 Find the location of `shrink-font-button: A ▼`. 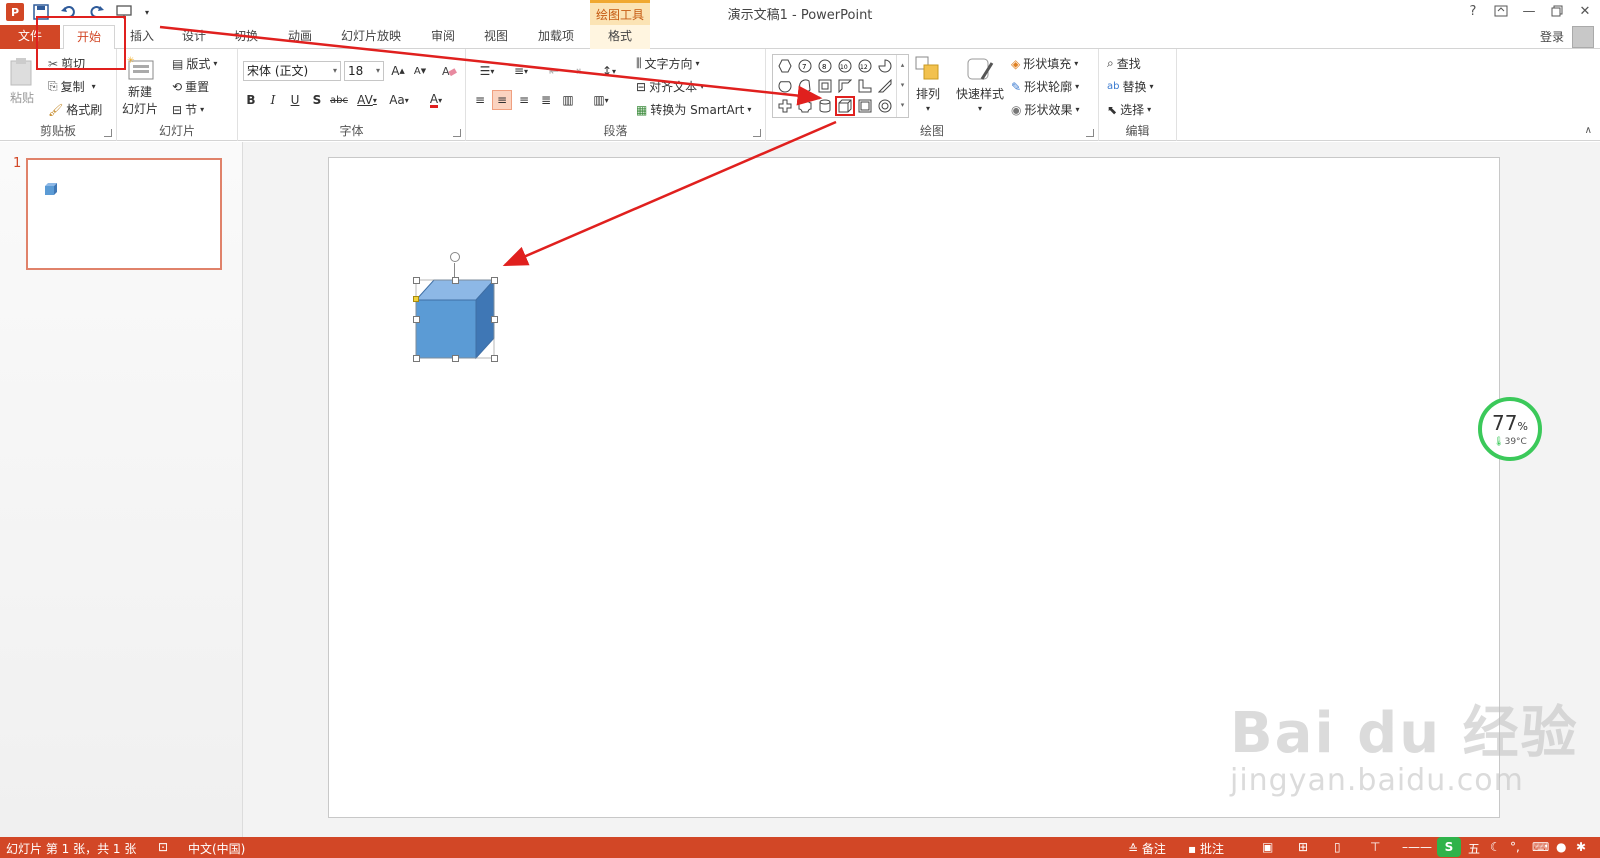

shrink-font-button: A ▼ is located at coordinates (420, 71).